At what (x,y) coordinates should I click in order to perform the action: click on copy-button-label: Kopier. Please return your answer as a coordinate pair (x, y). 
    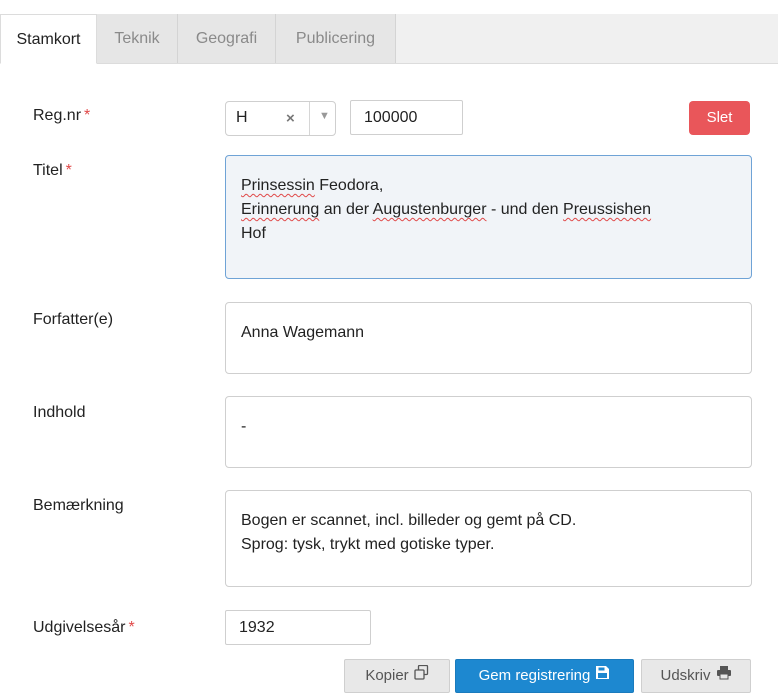
    Looking at the image, I should click on (387, 675).